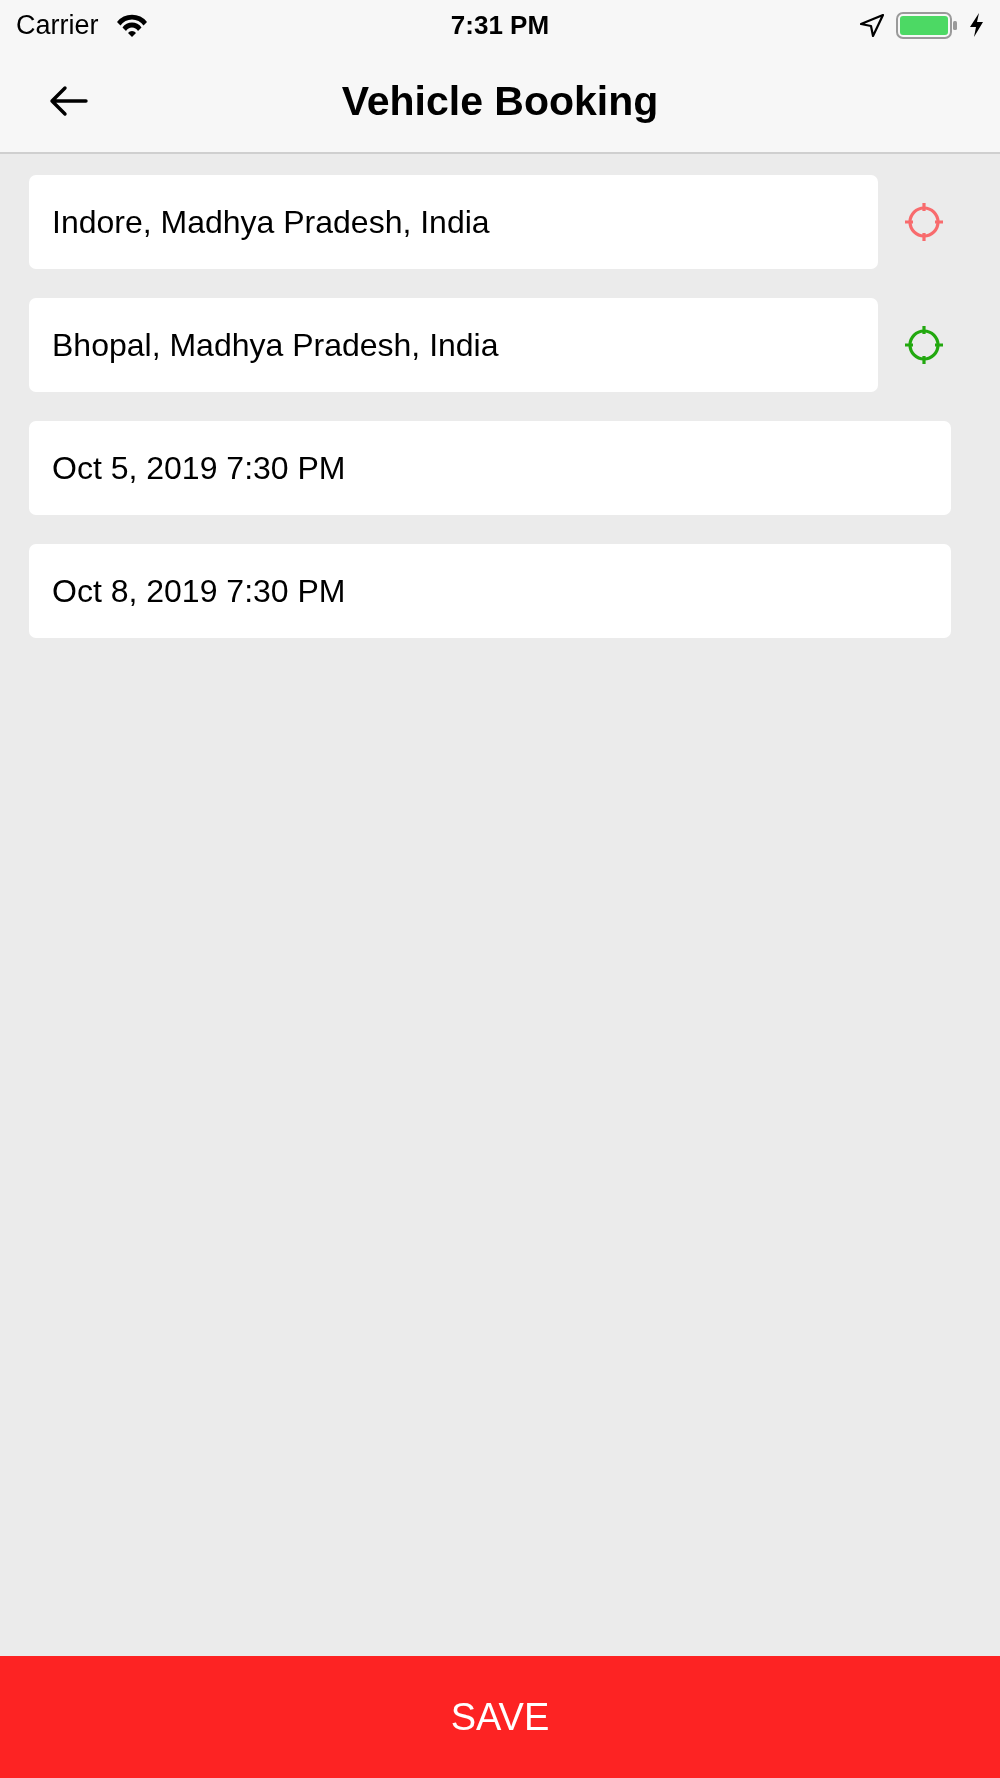 This screenshot has height=1778, width=1000. Describe the element at coordinates (976, 25) in the screenshot. I see `charging-bolt-icon` at that location.